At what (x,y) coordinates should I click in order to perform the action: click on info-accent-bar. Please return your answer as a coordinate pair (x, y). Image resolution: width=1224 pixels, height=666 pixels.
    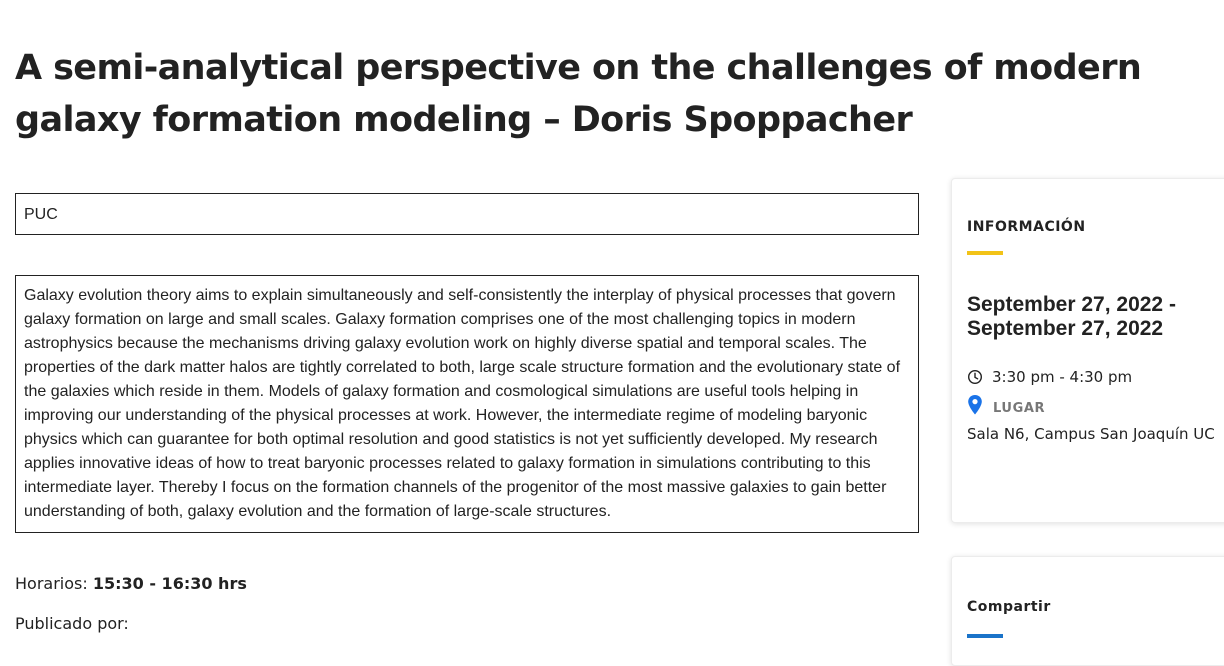
    Looking at the image, I should click on (985, 253).